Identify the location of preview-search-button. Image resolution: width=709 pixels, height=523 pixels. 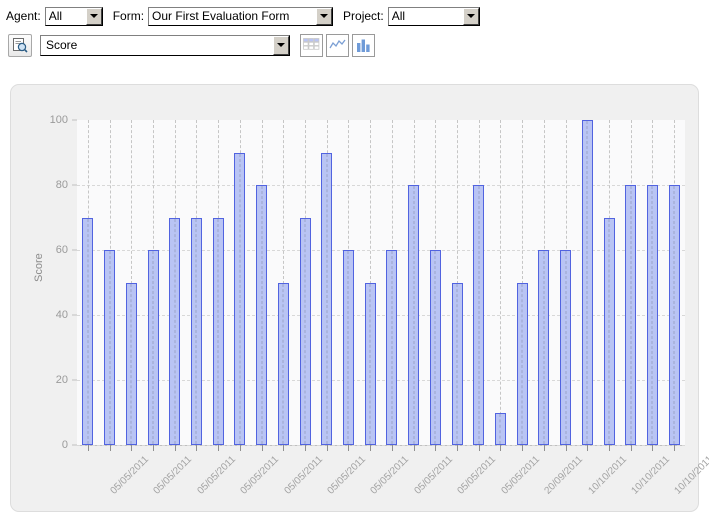
(20, 45).